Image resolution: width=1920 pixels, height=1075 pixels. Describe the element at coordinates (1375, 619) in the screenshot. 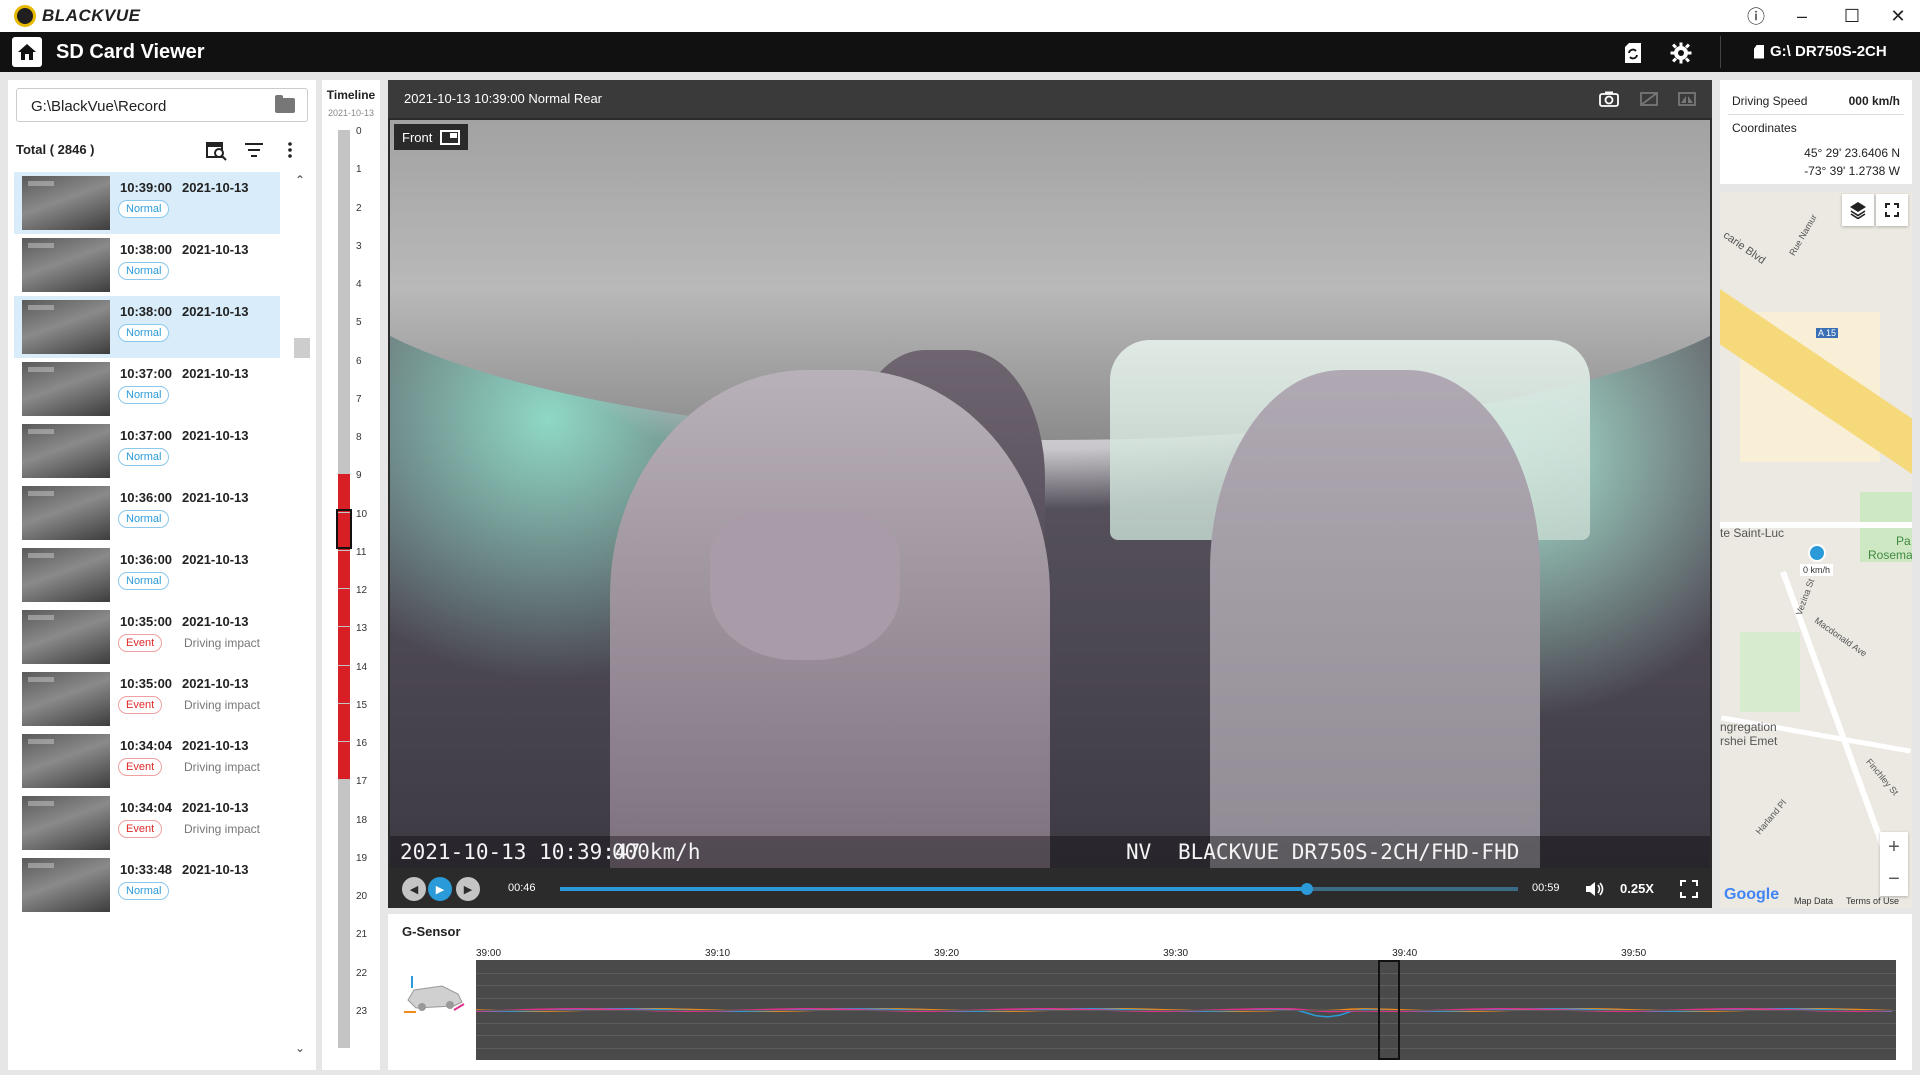

I see `video-scene-seat` at that location.